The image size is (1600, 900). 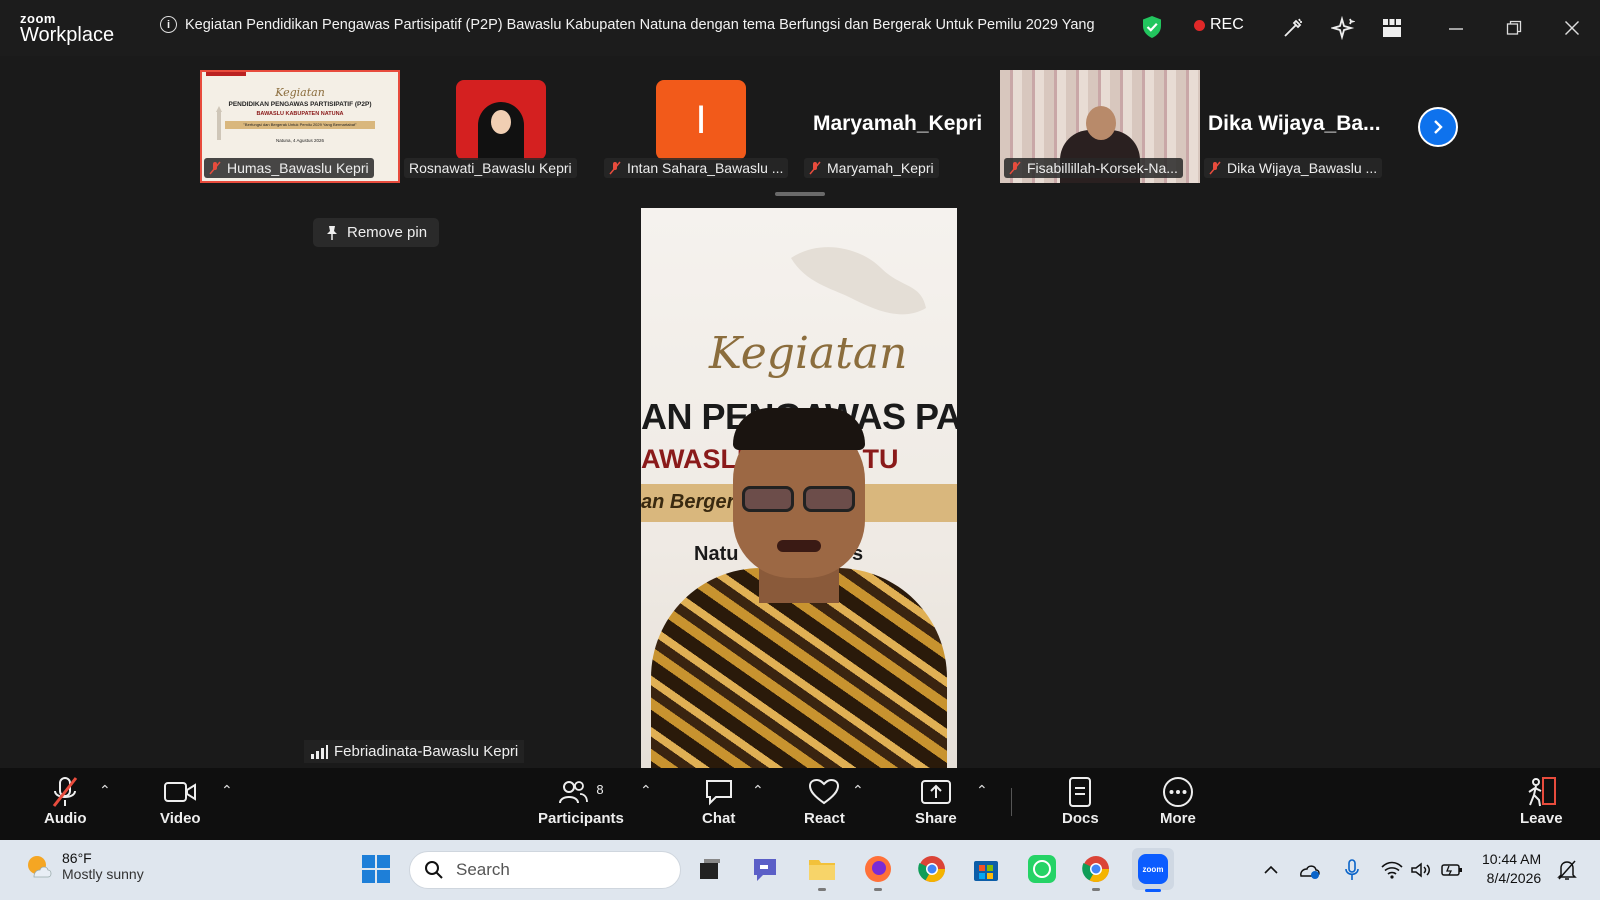 I want to click on main-speaker-name: Febriadinata-Bawaslu Kepri, so click(x=414, y=751).